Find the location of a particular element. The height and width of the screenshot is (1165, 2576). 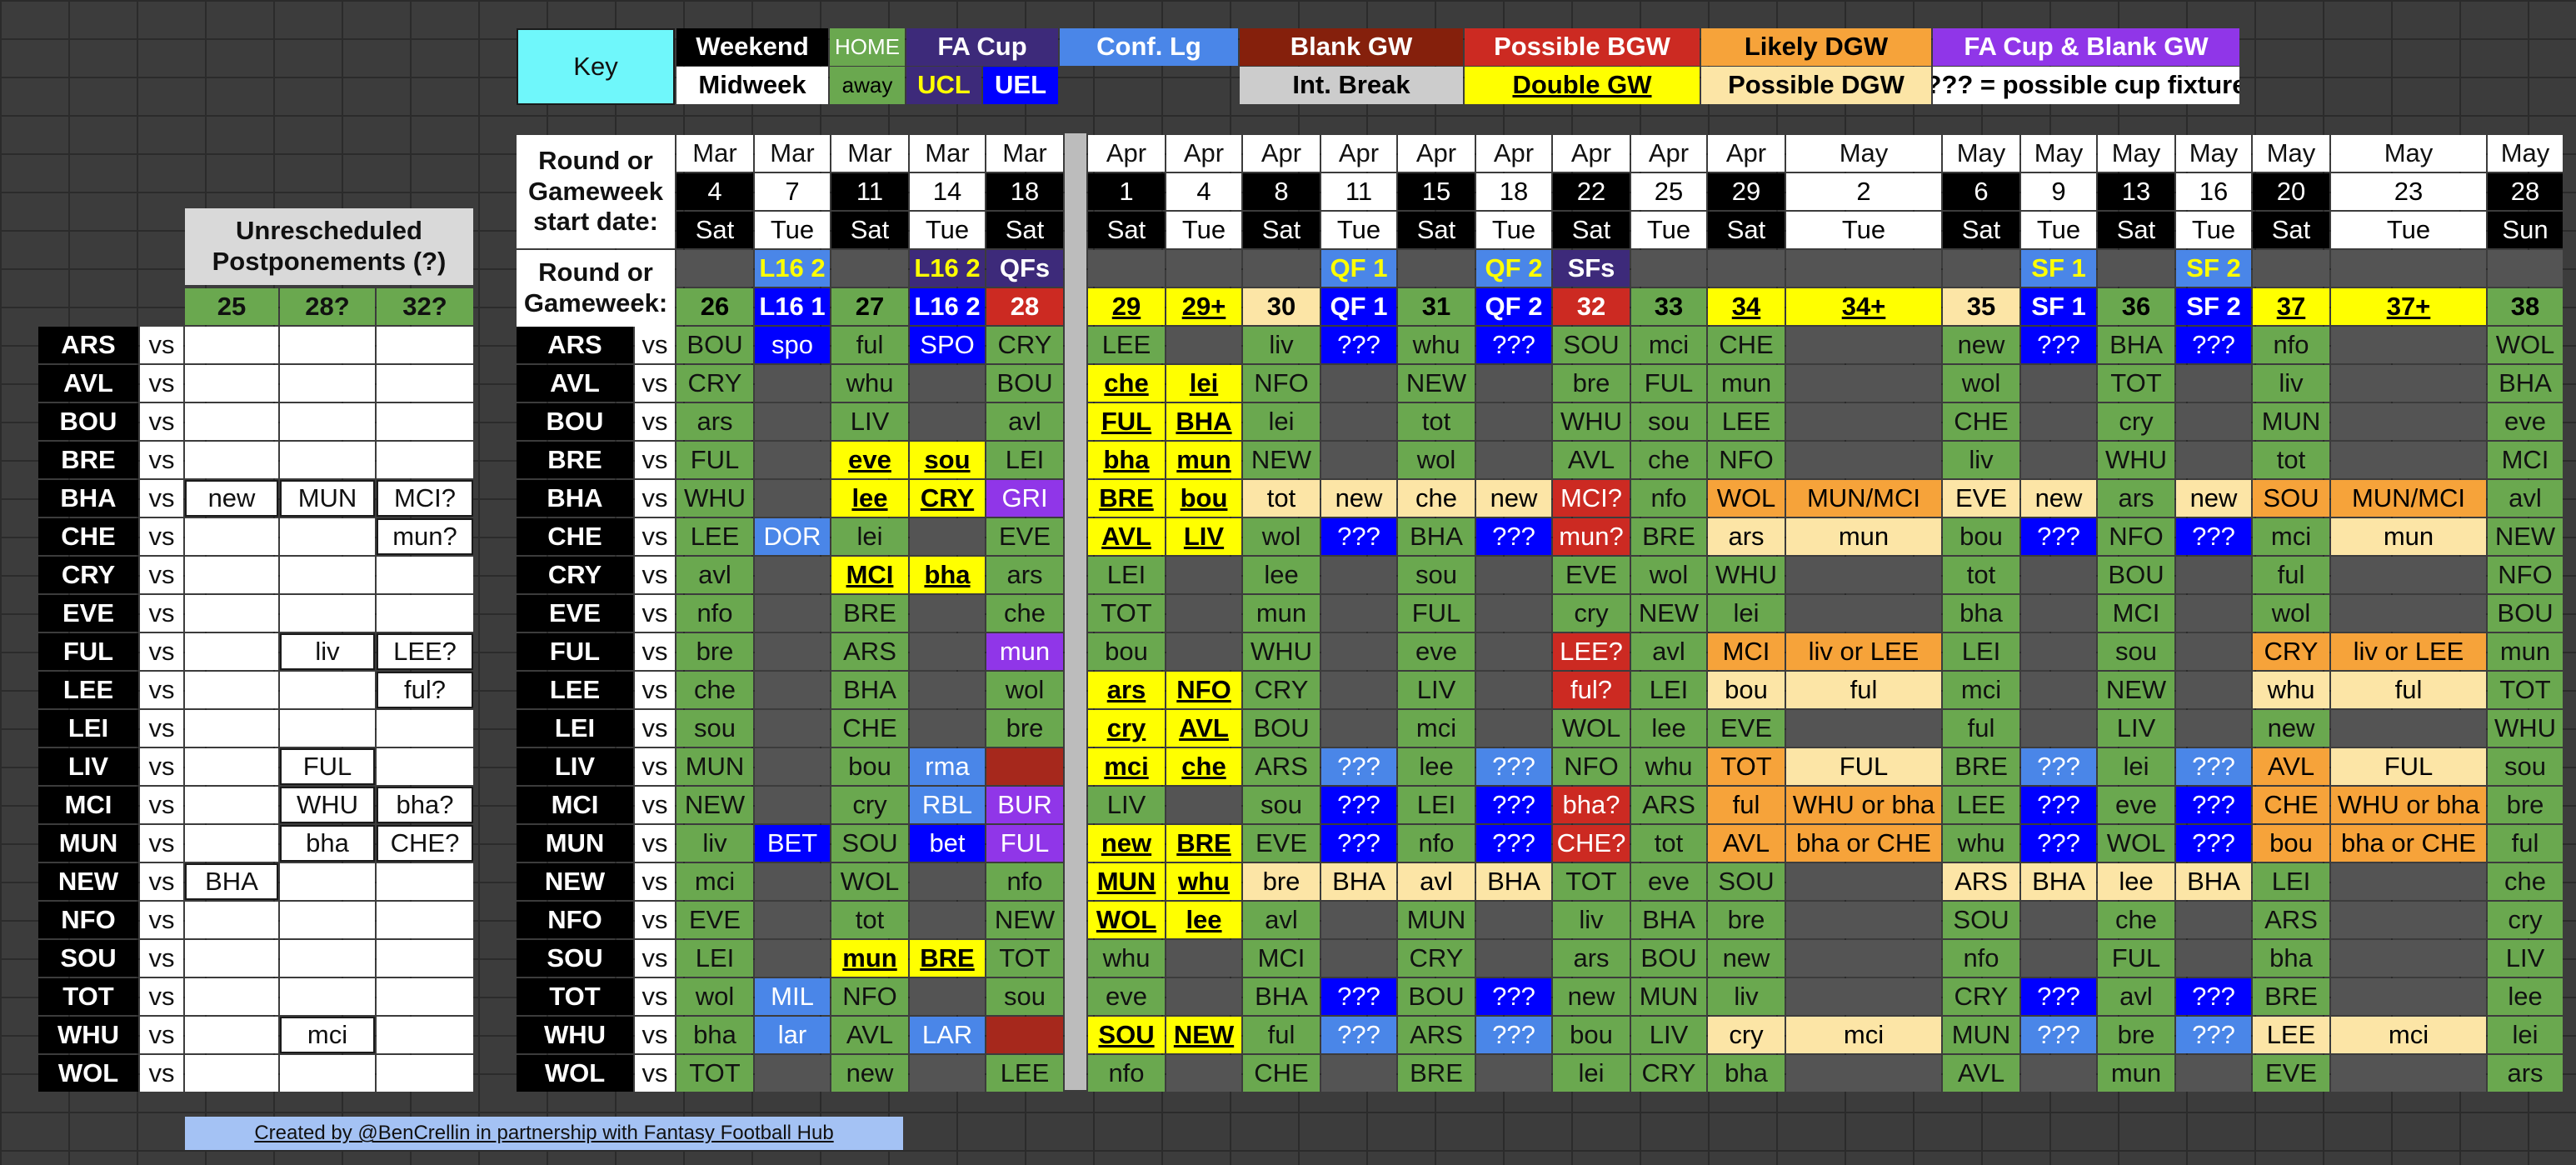

team-label-left: MUN is located at coordinates (88, 843).